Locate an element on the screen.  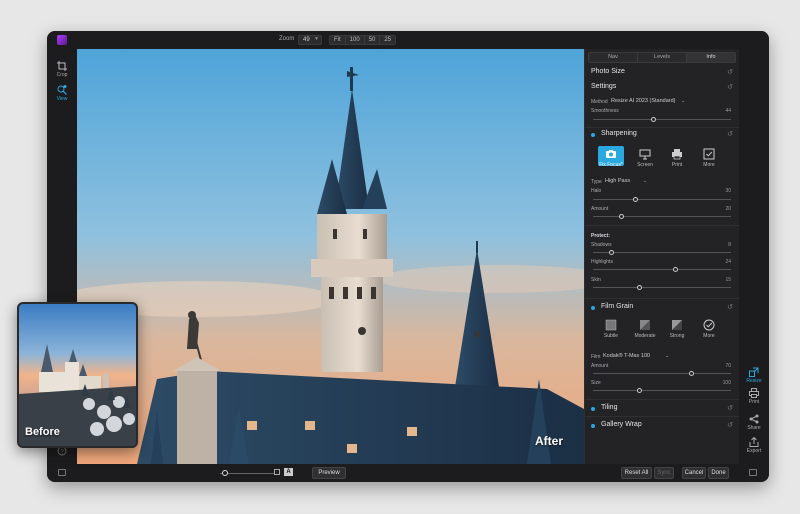
sync-button: Sync is located at coordinates (664, 473).